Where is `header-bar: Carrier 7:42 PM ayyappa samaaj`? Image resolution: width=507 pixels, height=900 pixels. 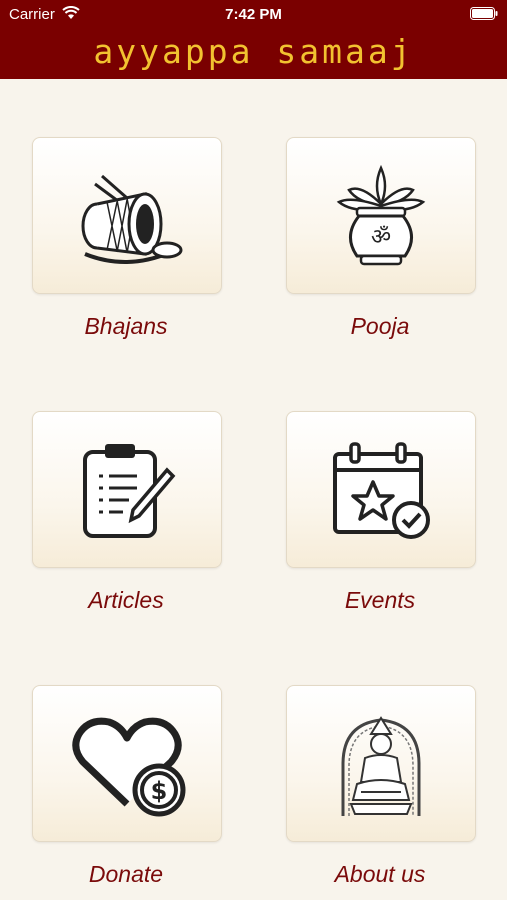 header-bar: Carrier 7:42 PM ayyappa samaaj is located at coordinates (253, 39).